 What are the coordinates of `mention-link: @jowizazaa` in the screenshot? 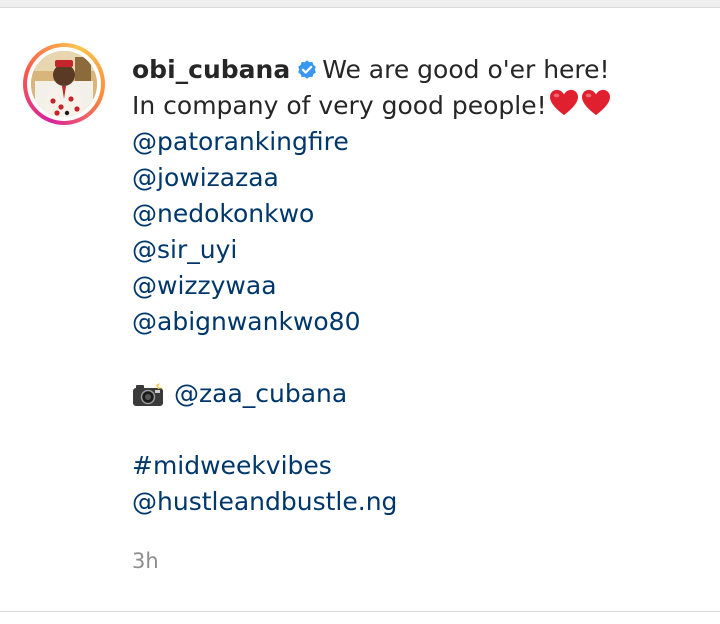 It's located at (417, 178).